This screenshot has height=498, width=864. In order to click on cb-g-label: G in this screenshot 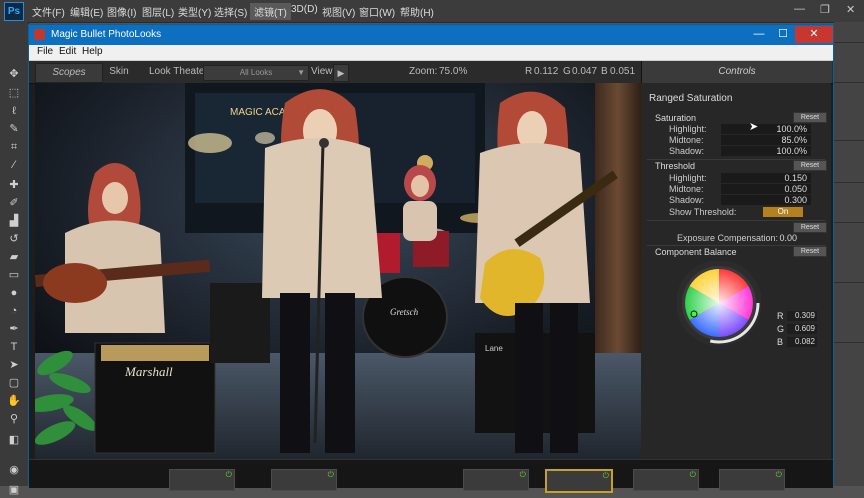, I will do `click(781, 329)`.